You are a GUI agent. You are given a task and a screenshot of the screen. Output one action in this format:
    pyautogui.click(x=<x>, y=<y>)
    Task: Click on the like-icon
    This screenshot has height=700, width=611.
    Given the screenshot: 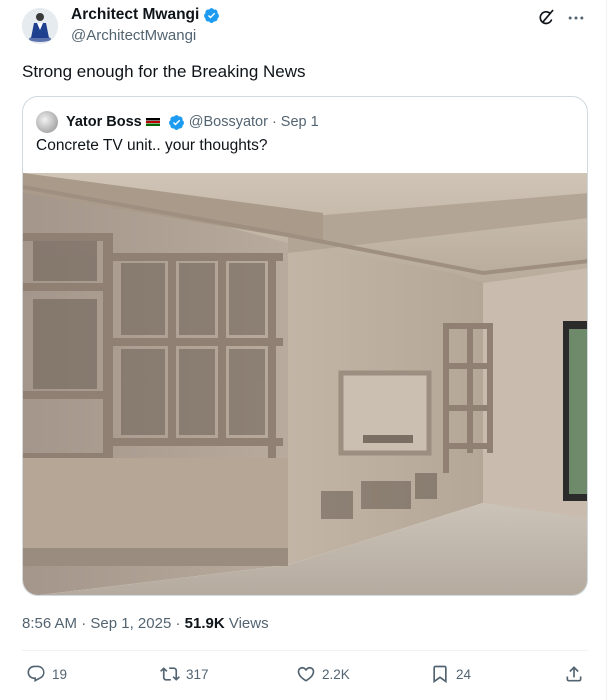 What is the action you would take?
    pyautogui.click(x=306, y=674)
    